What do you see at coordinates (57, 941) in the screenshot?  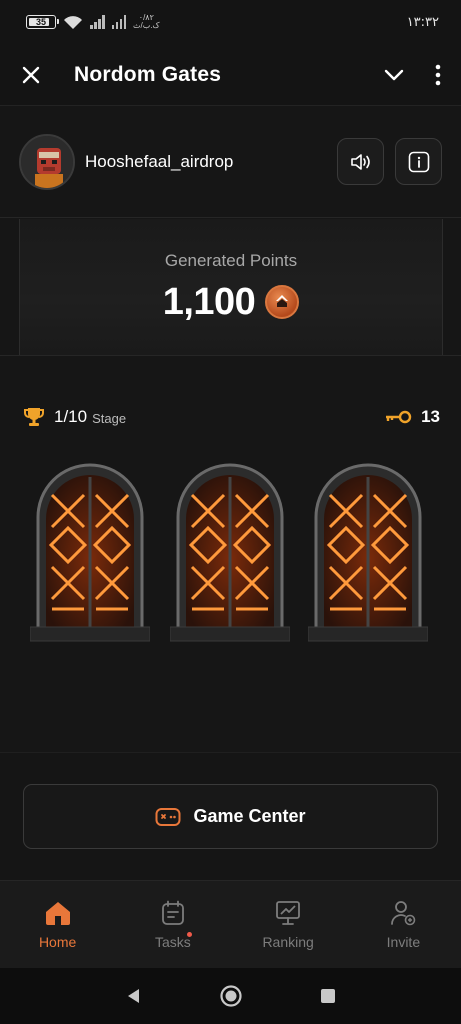 I see `nav-home-label: Home` at bounding box center [57, 941].